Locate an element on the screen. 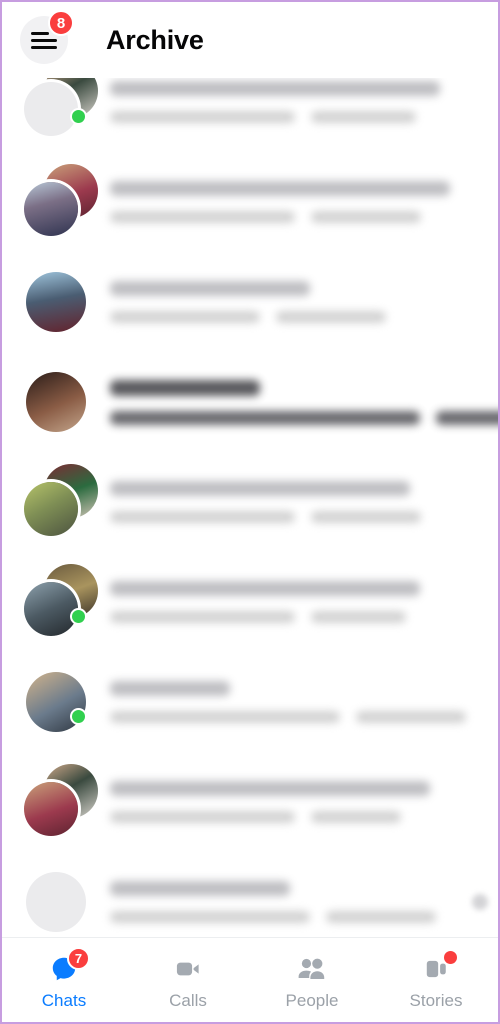 This screenshot has width=500, height=1024. chat-bubble-icon: 7 is located at coordinates (68, 965).